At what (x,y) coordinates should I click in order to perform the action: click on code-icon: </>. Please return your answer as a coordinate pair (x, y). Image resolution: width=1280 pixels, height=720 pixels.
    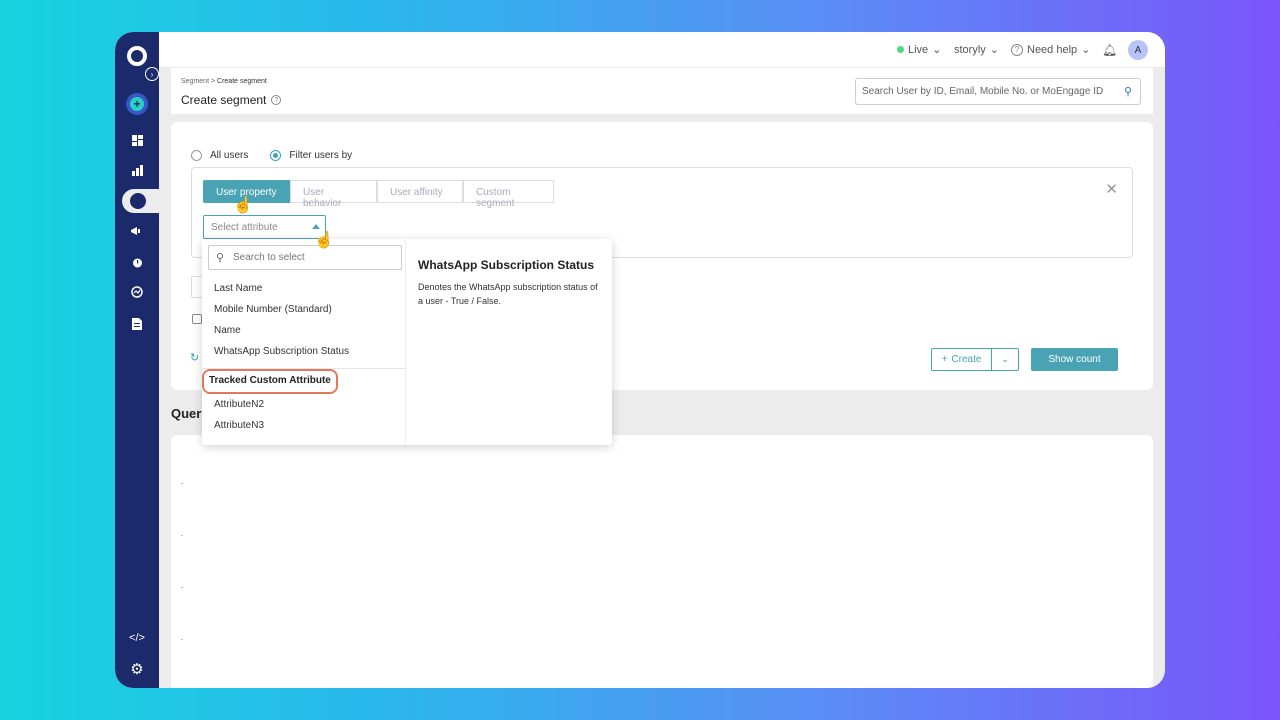
    Looking at the image, I should click on (137, 638).